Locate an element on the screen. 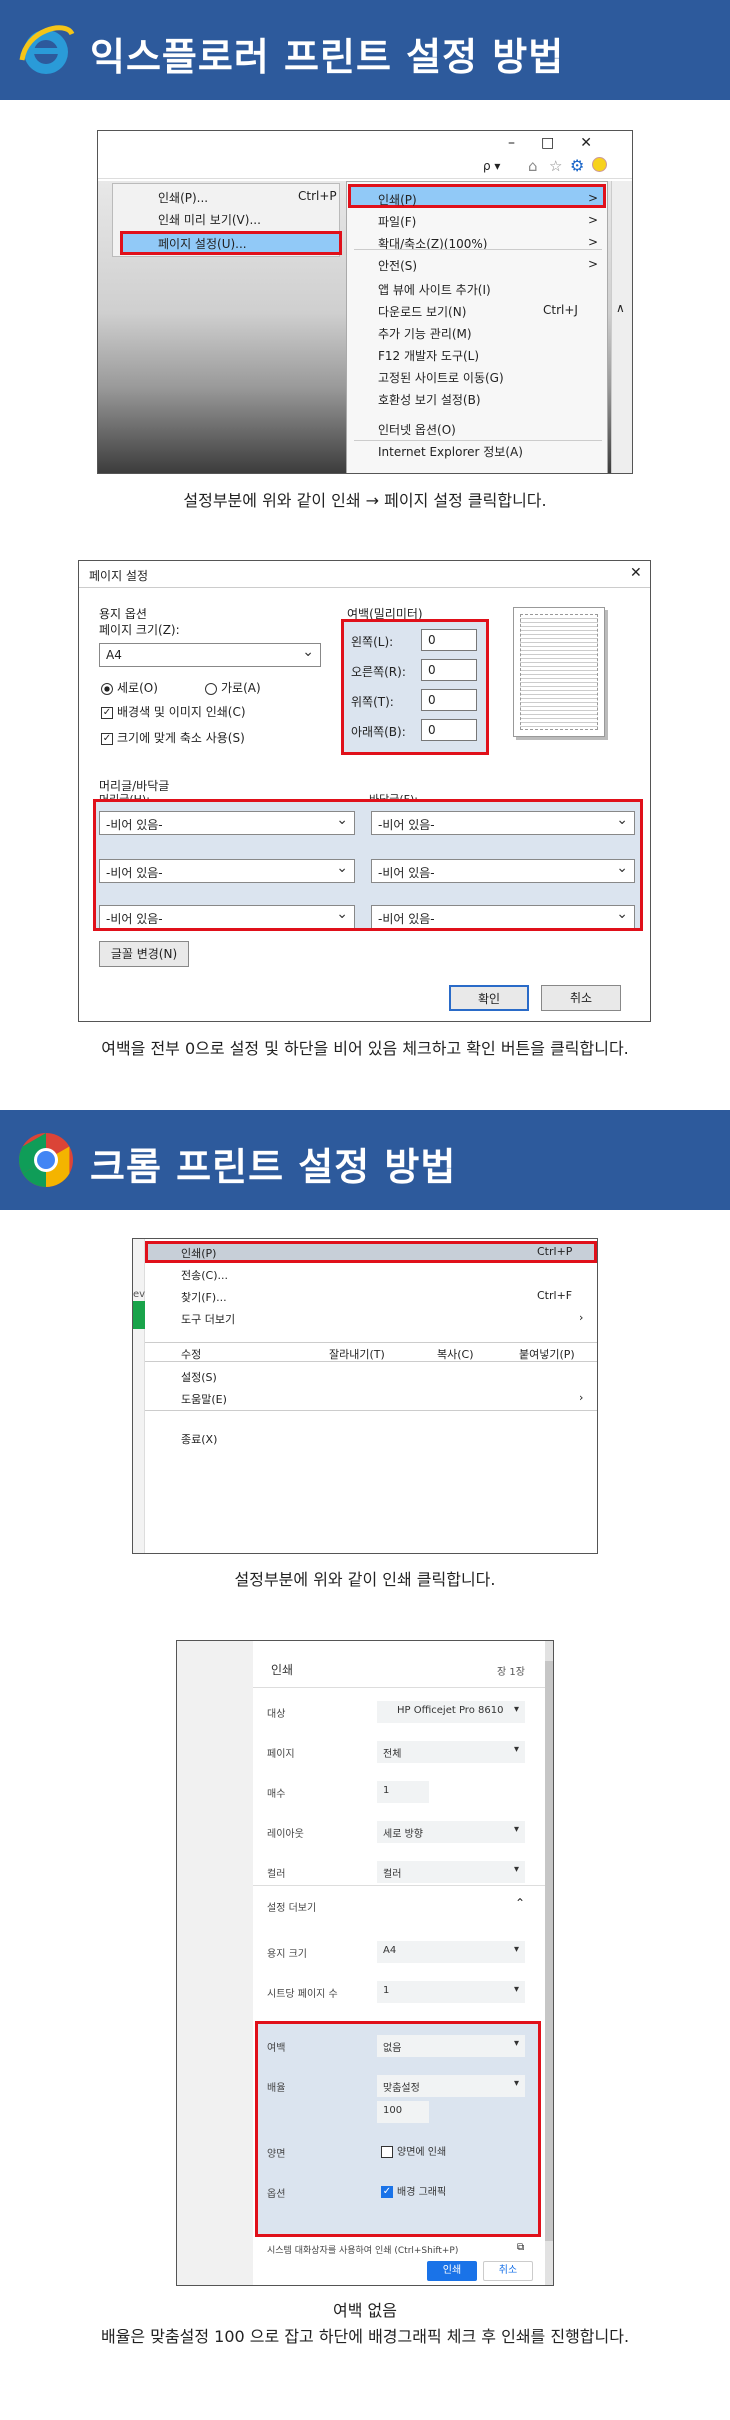 The height and width of the screenshot is (2420, 730). font-change-button: 글꼴 변경(N) is located at coordinates (144, 954).